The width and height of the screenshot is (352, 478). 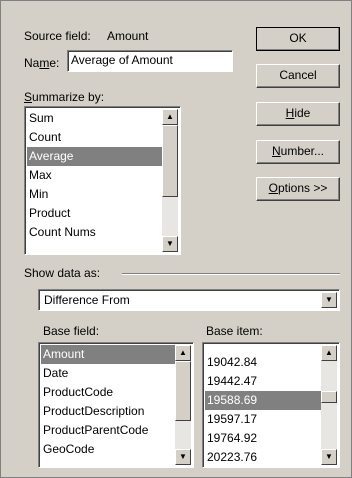 What do you see at coordinates (128, 36) in the screenshot?
I see `source-field-value: Amount` at bounding box center [128, 36].